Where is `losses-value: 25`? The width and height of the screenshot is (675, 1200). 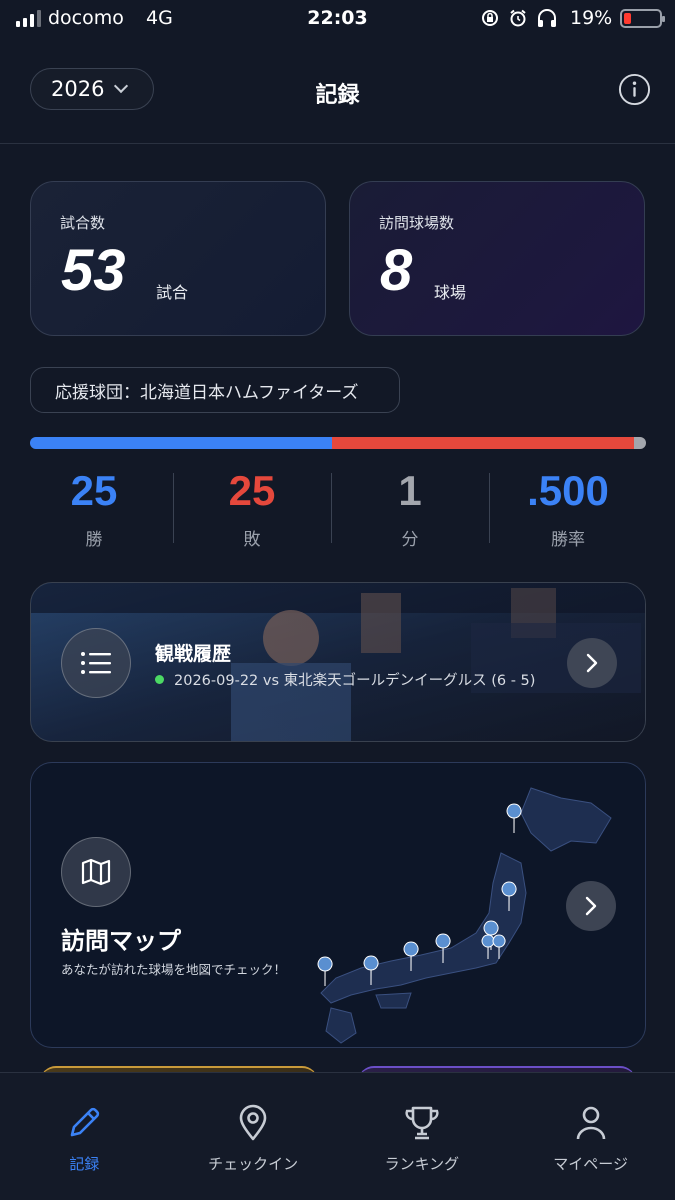
losses-value: 25 is located at coordinates (252, 490).